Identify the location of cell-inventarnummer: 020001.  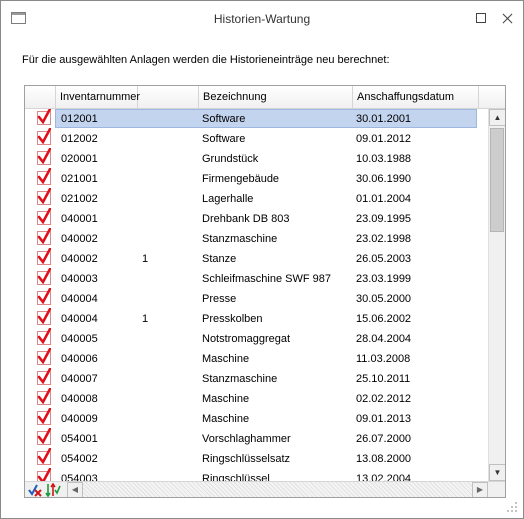
(79, 159).